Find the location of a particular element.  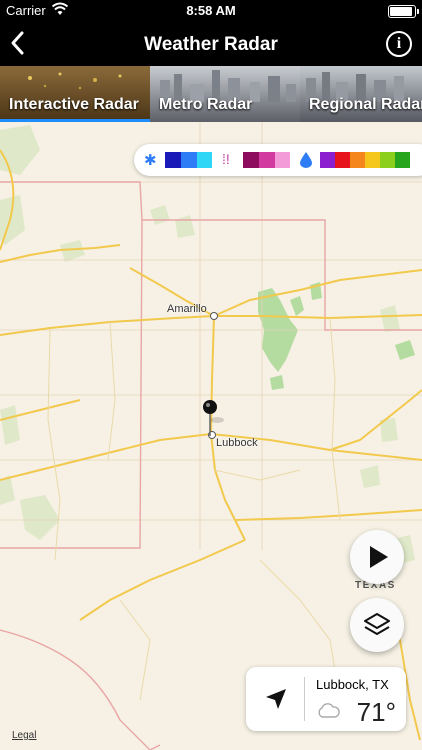

location-name: Lubbock, TX is located at coordinates (352, 684).